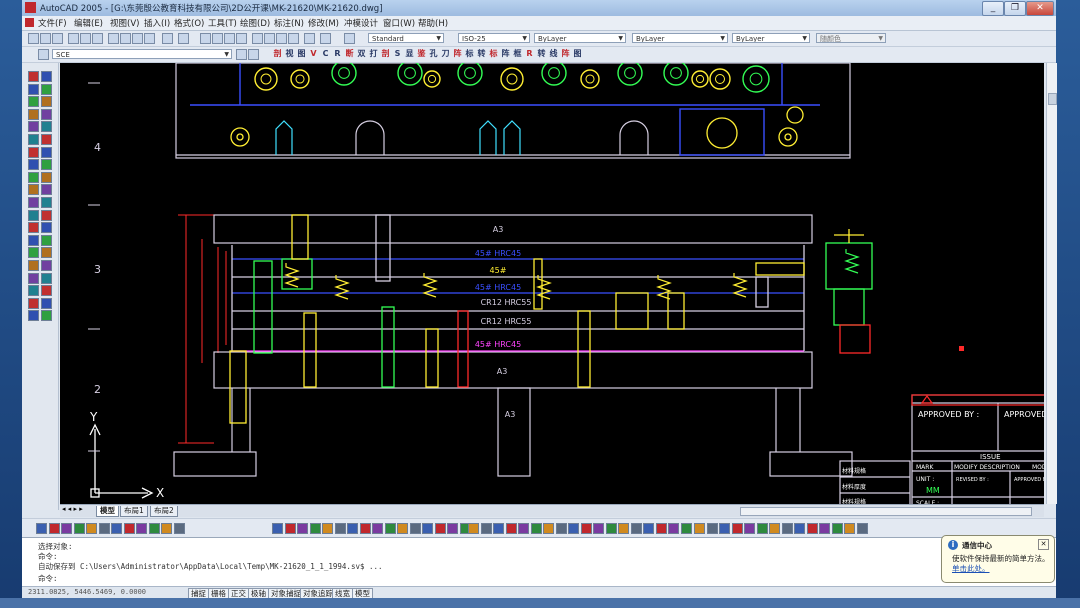 Image resolution: width=1080 pixels, height=608 pixels. I want to click on cut-icon, so click(113, 38).